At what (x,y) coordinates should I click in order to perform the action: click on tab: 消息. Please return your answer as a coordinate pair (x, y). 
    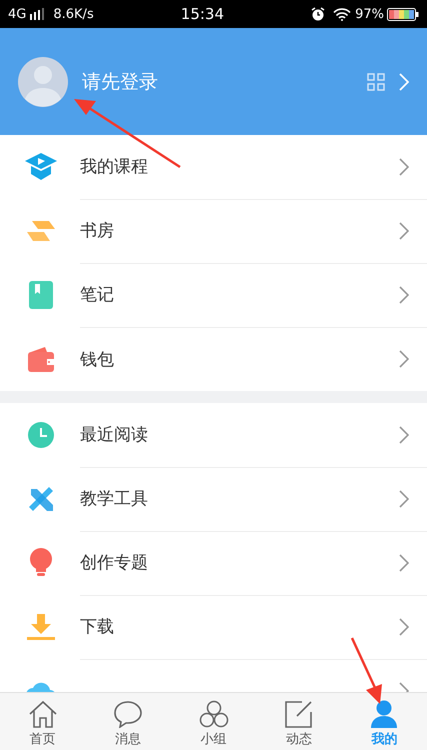
    Looking at the image, I should click on (128, 721).